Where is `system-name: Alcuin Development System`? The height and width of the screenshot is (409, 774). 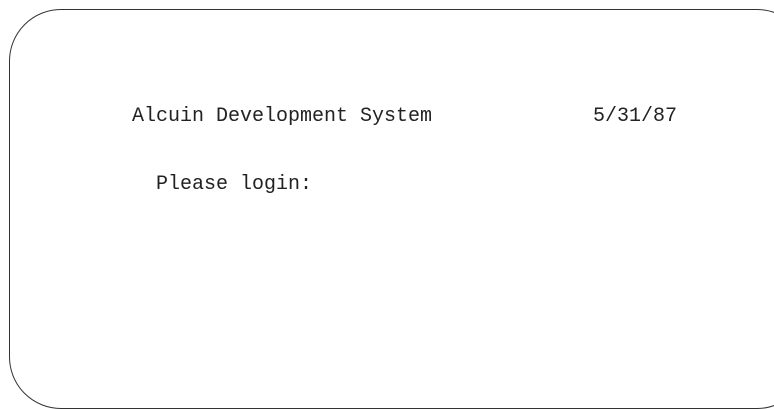 system-name: Alcuin Development System is located at coordinates (282, 116).